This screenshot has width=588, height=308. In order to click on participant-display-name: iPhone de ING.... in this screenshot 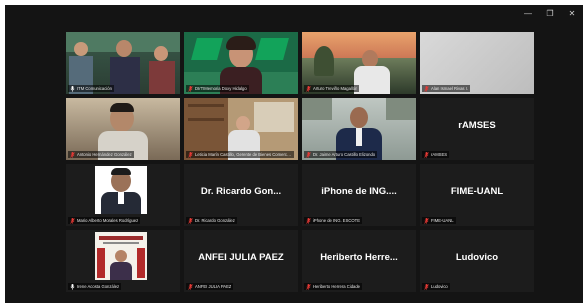, I will do `click(359, 191)`.